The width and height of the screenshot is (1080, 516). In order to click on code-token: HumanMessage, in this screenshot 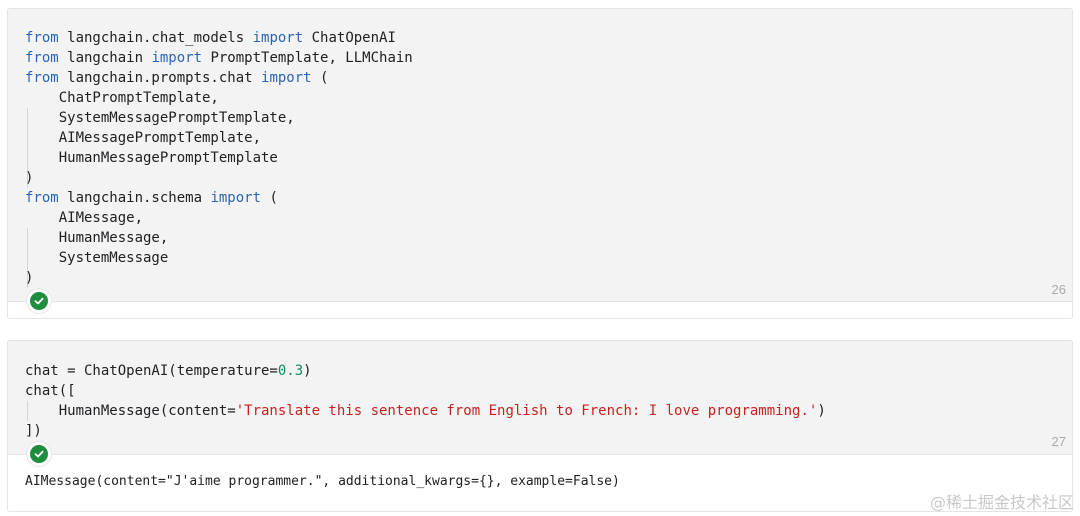, I will do `click(97, 238)`.